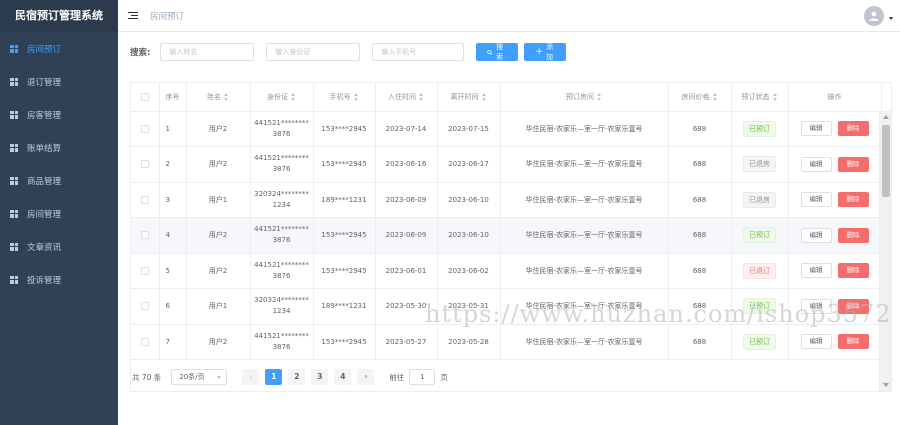 This screenshot has height=425, width=900. I want to click on grid-icon, so click(14, 213).